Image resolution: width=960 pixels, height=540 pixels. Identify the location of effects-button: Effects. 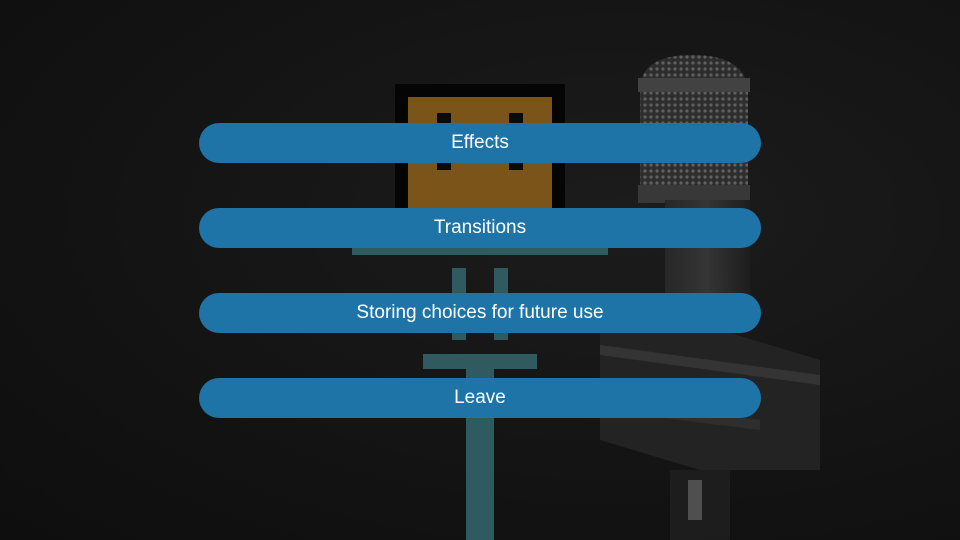
(480, 143).